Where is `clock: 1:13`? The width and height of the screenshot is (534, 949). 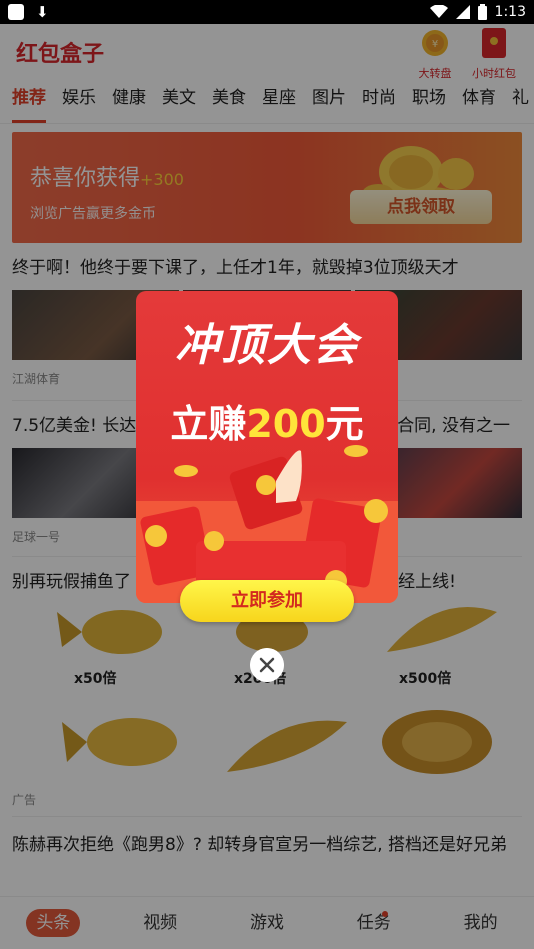 clock: 1:13 is located at coordinates (510, 12).